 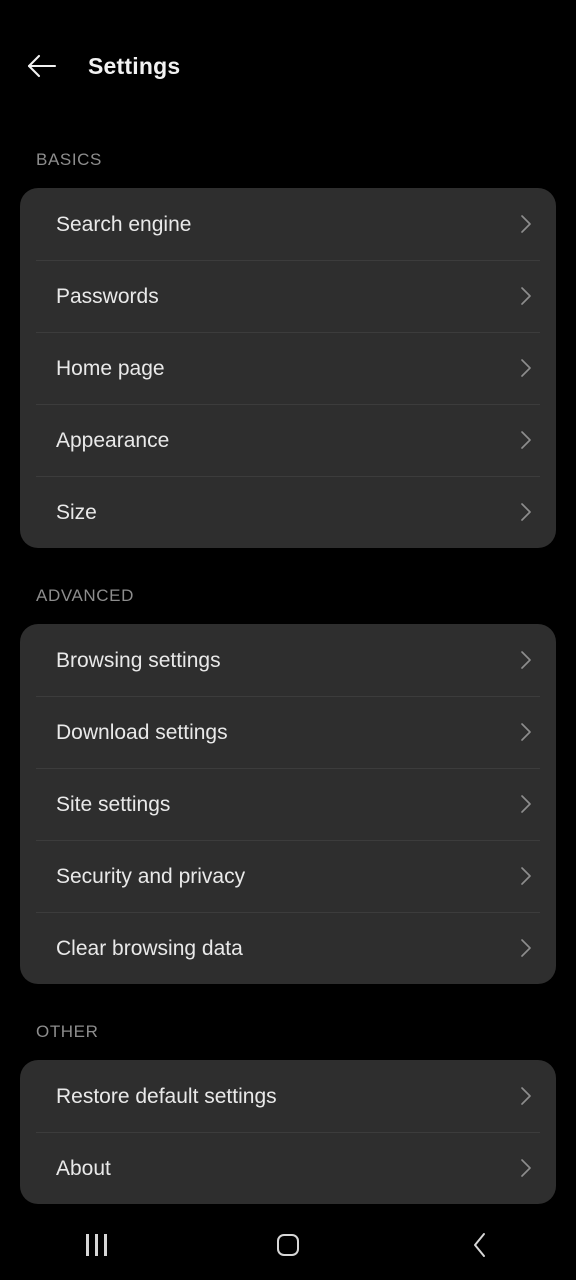 I want to click on list-item-label: Clear browsing data, so click(x=149, y=948).